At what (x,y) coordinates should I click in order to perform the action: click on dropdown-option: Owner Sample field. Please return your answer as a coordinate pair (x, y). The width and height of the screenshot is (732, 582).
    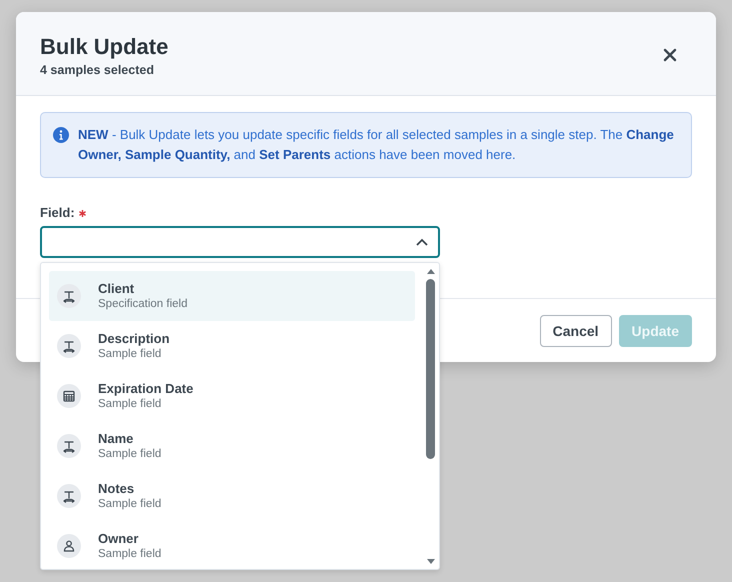
    Looking at the image, I should click on (232, 545).